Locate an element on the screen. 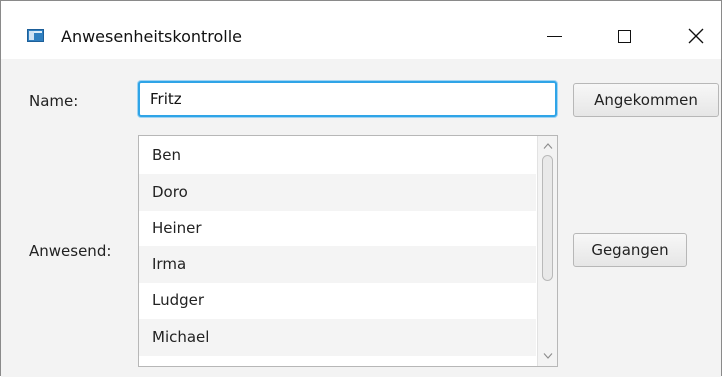 The image size is (724, 377). window-title: Anwesenheitskontrolle is located at coordinates (152, 36).